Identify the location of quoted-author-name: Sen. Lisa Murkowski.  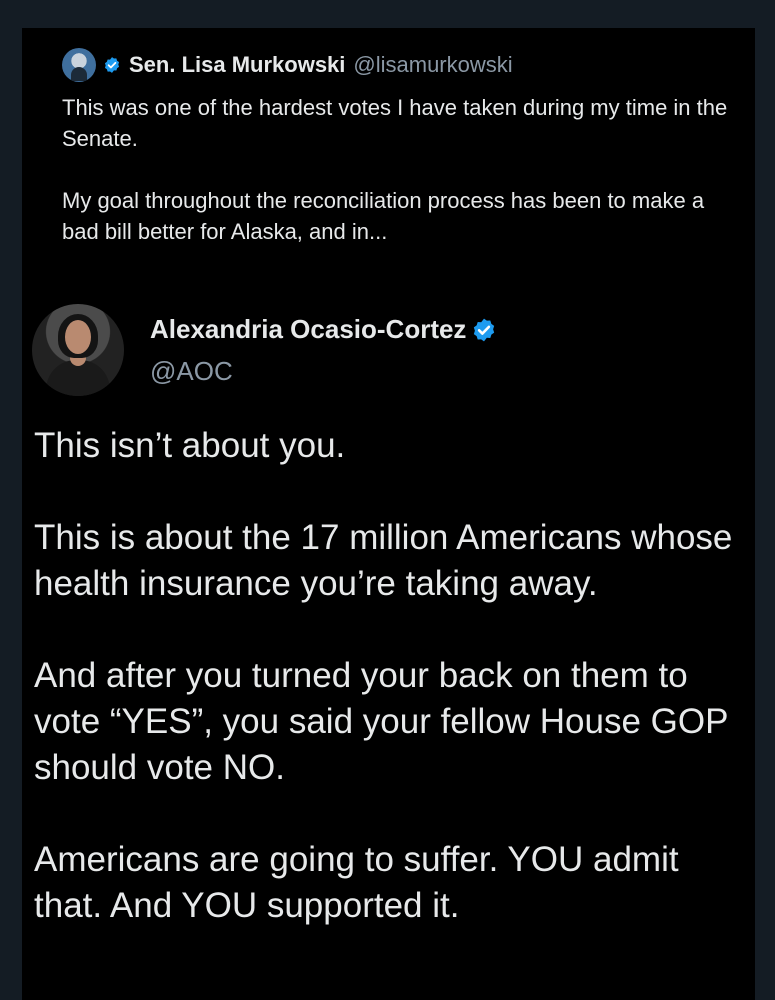
(237, 65).